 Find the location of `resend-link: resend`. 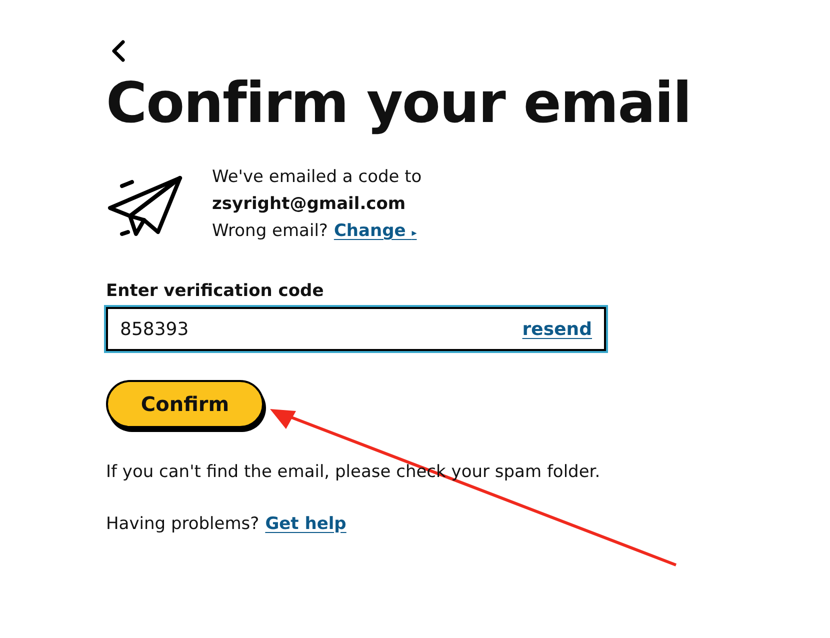

resend-link: resend is located at coordinates (557, 329).